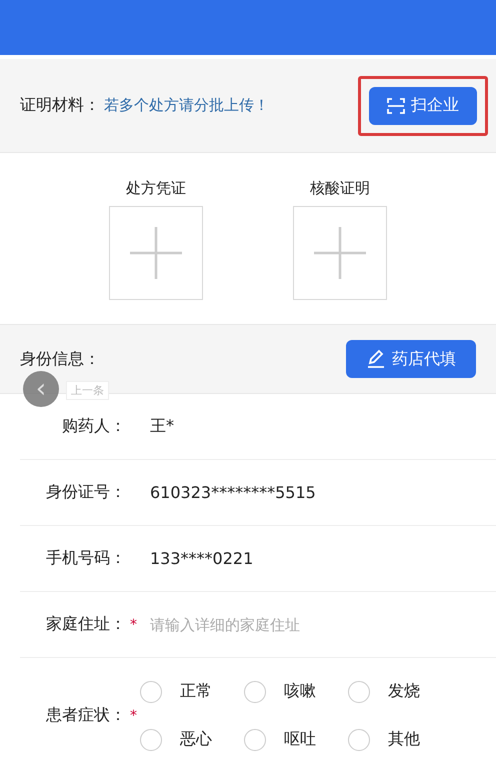 The image size is (496, 781). I want to click on field-label: 手机号码：, so click(85, 558).